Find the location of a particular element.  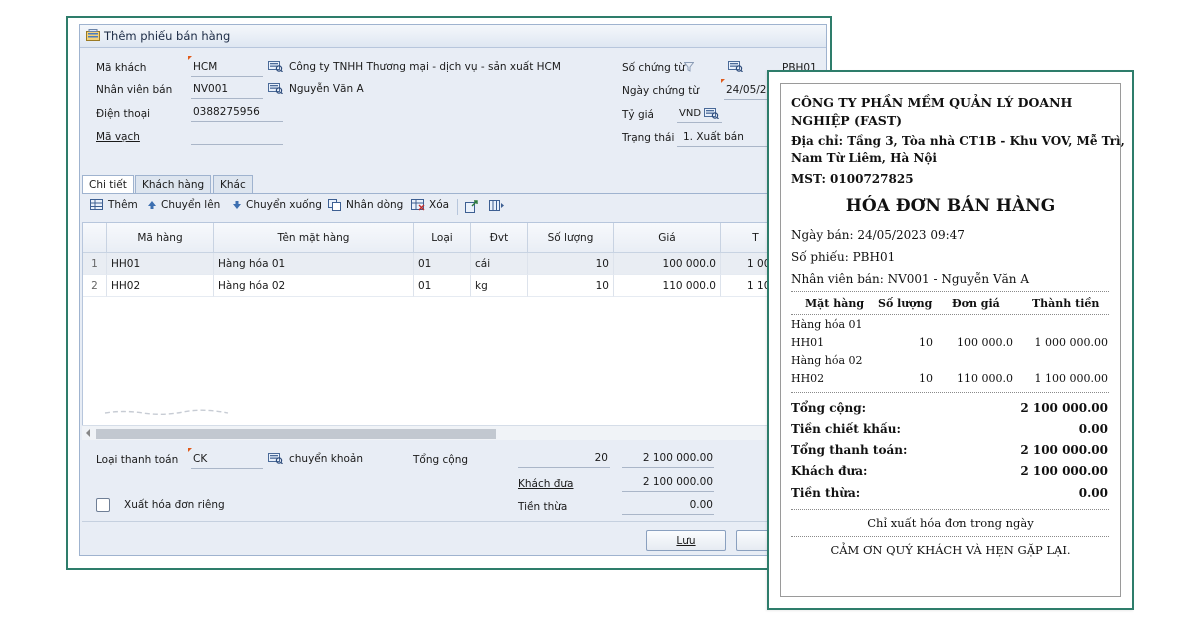

customer-paid-underline is located at coordinates (668, 491).